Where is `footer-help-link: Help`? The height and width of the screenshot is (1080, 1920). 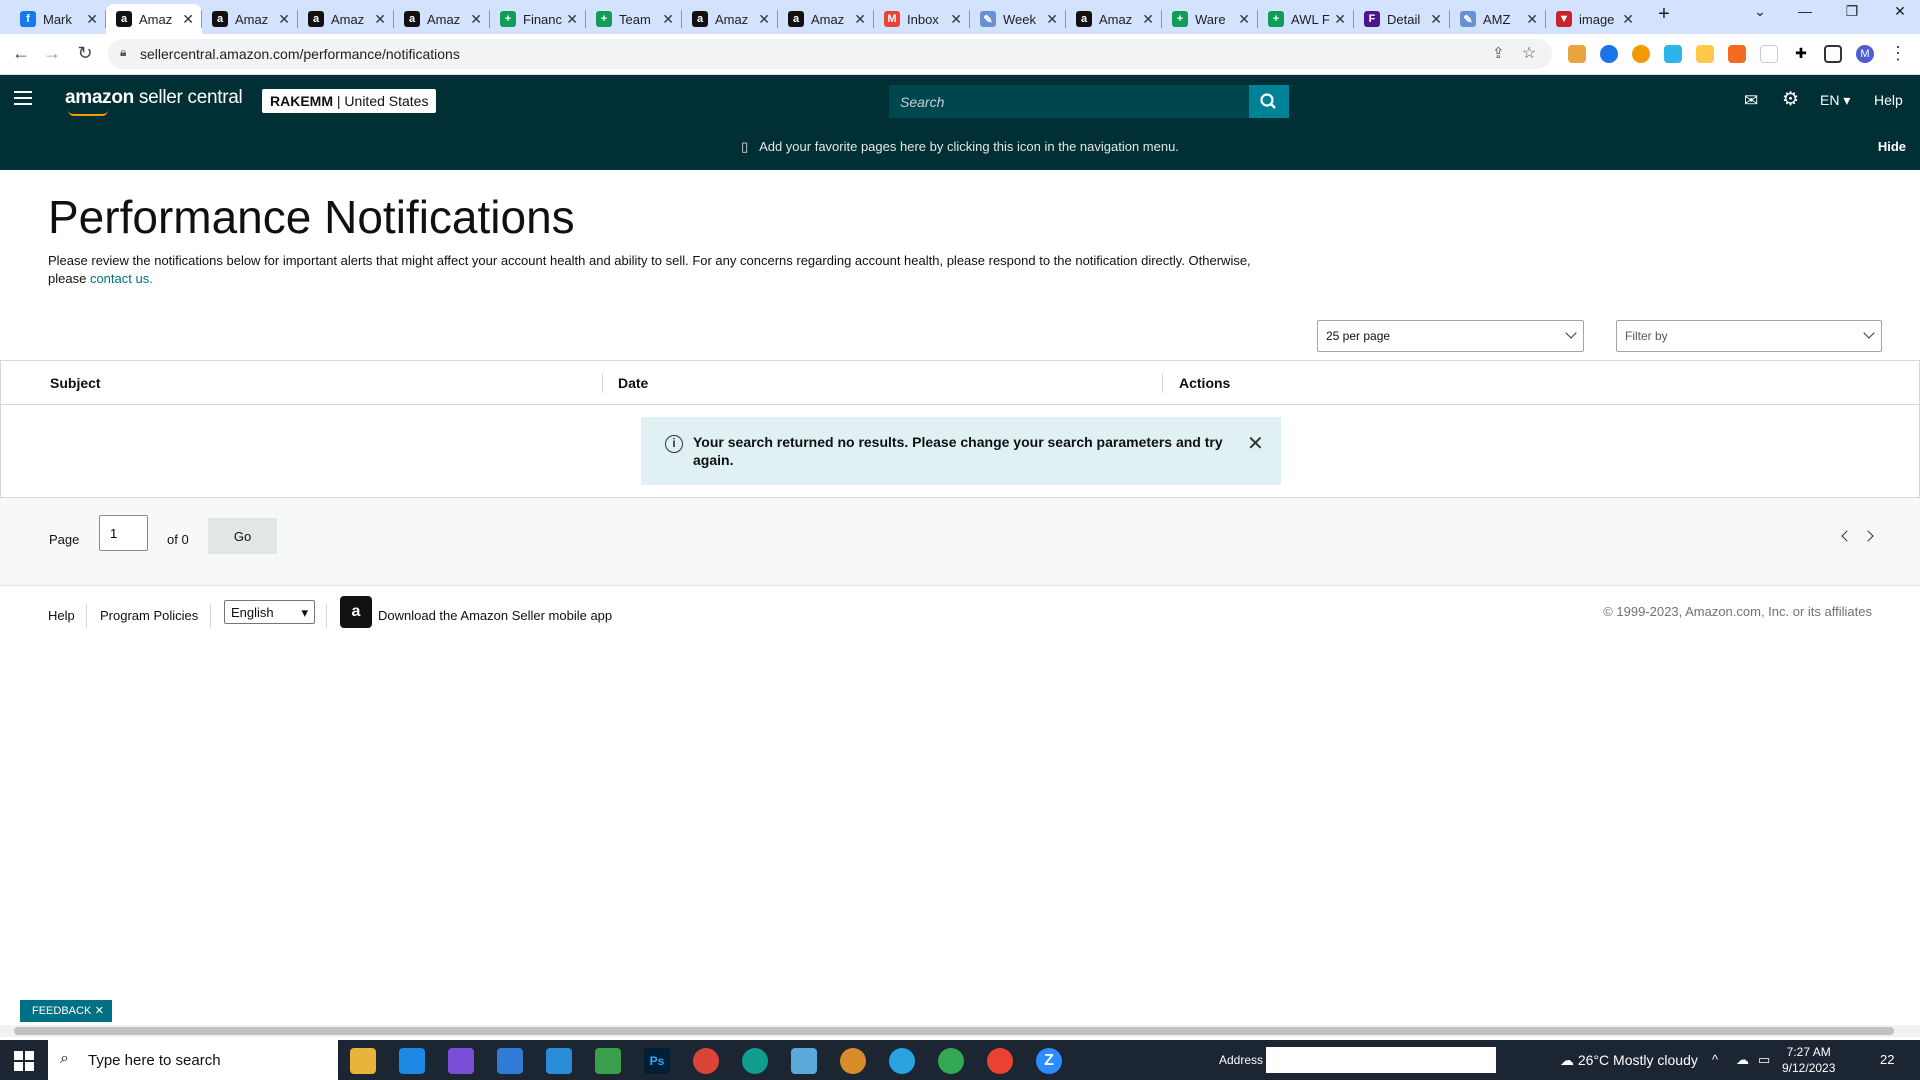
footer-help-link: Help is located at coordinates (61, 615).